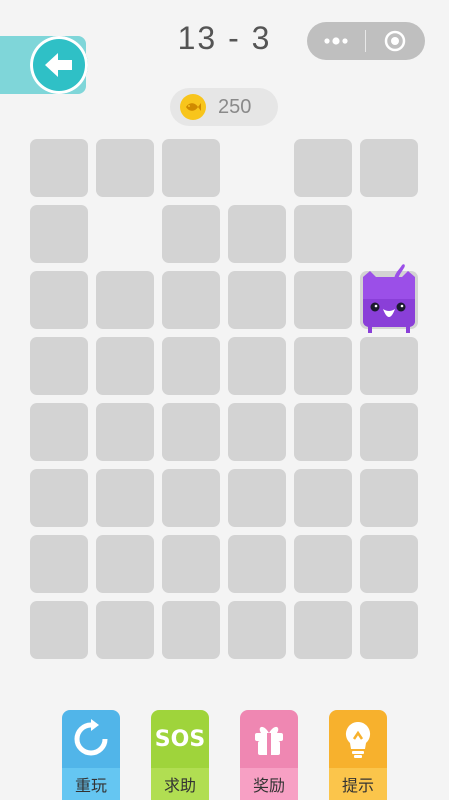  I want to click on gift-icon, so click(269, 739).